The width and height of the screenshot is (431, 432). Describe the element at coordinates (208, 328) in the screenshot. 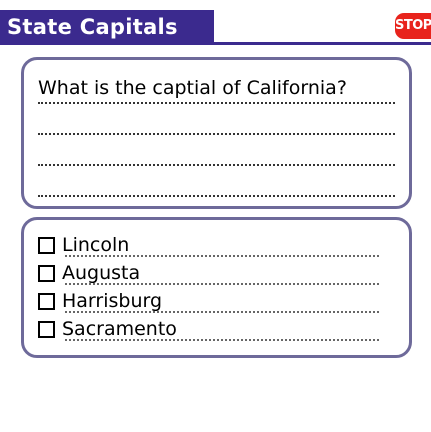

I see `answer-option-sacramento: Sacramento` at that location.